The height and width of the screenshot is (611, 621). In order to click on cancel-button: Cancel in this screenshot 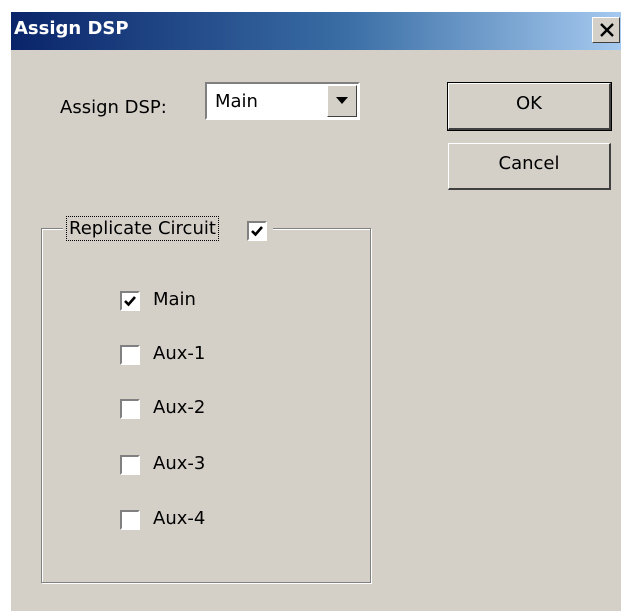, I will do `click(529, 166)`.